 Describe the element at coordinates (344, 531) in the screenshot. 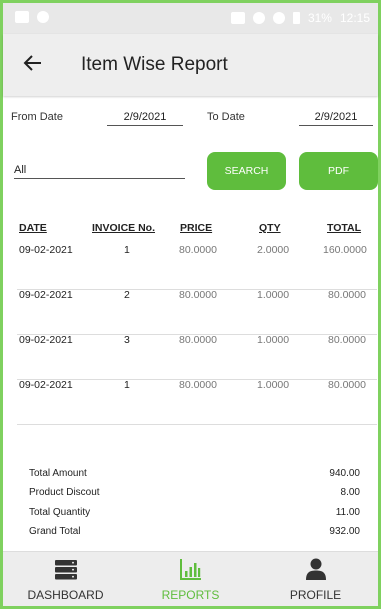

I see `grand-total-value: 932.00` at that location.